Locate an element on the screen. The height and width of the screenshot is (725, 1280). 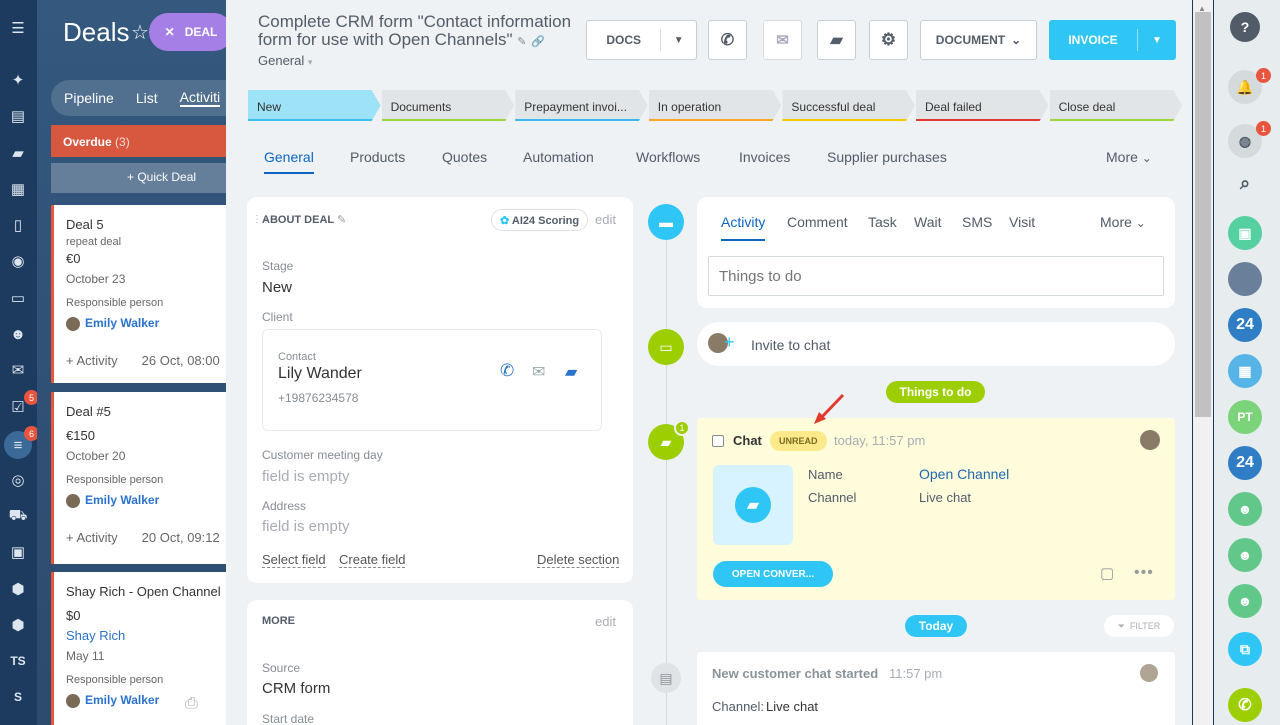
documents-nav-icon: ▯ is located at coordinates (18, 225).